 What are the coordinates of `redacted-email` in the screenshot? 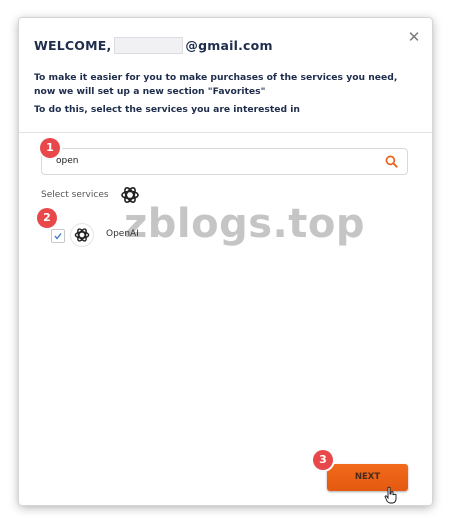 It's located at (149, 45).